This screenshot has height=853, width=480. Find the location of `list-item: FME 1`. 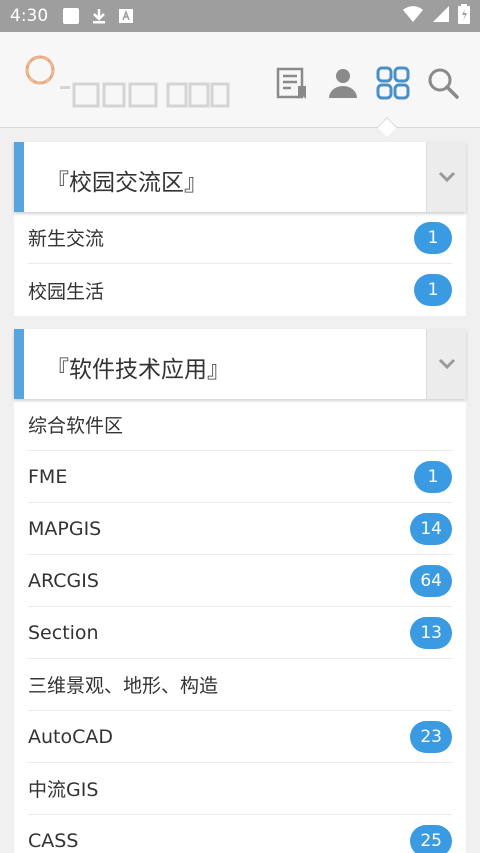

list-item: FME 1 is located at coordinates (240, 477).